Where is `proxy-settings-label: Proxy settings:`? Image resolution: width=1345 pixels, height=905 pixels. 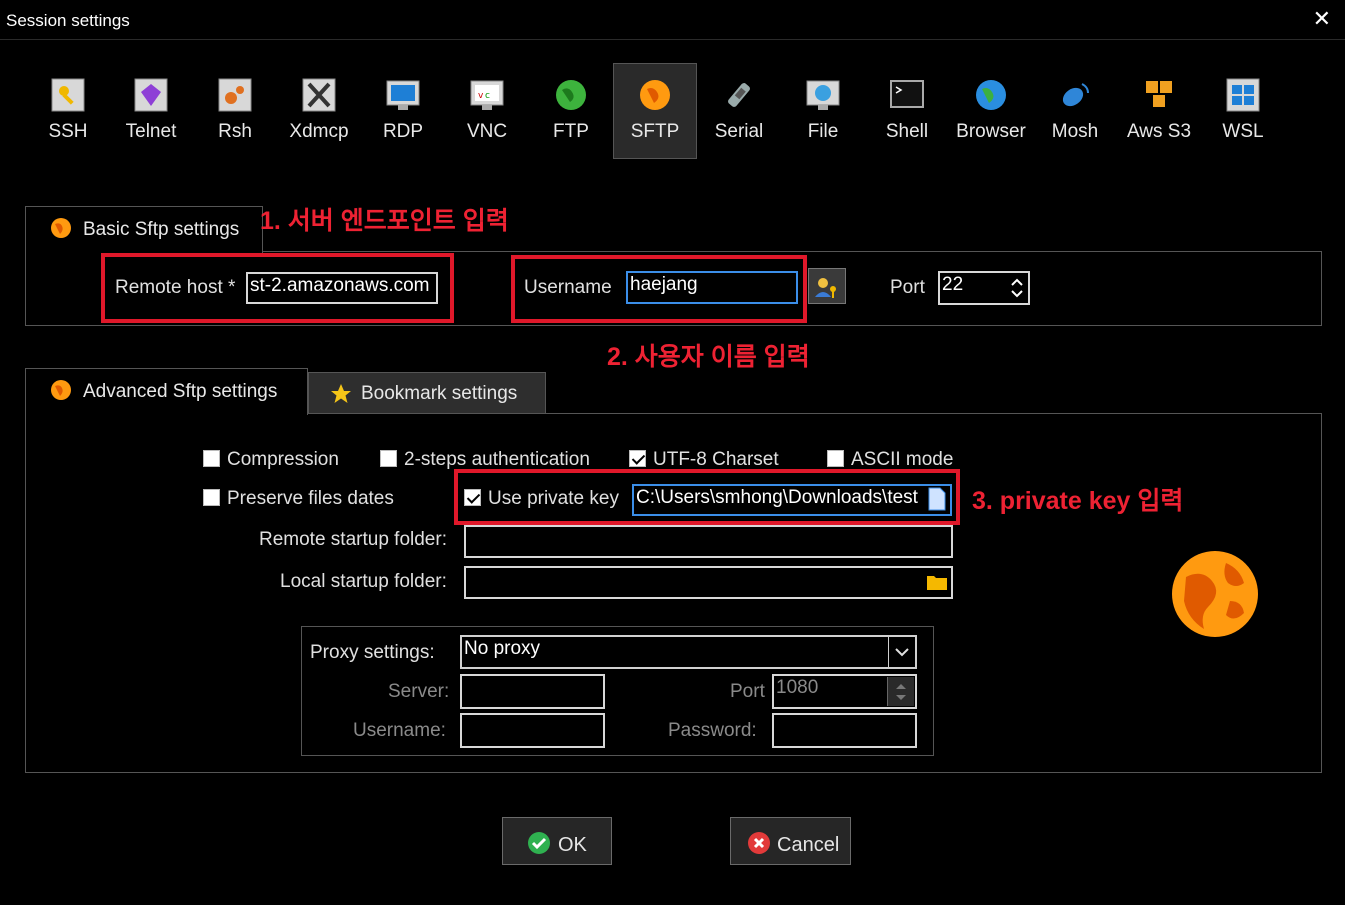
proxy-settings-label: Proxy settings: is located at coordinates (372, 652).